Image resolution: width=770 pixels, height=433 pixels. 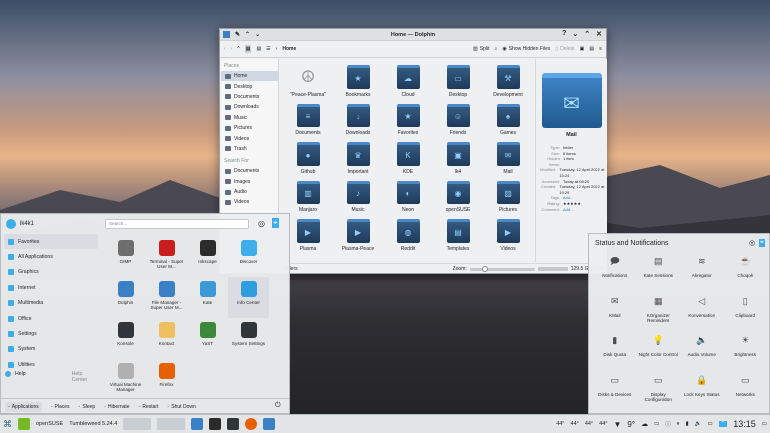 What do you see at coordinates (60, 407) in the screenshot?
I see `footer-places-button: ◦ Places` at bounding box center [60, 407].